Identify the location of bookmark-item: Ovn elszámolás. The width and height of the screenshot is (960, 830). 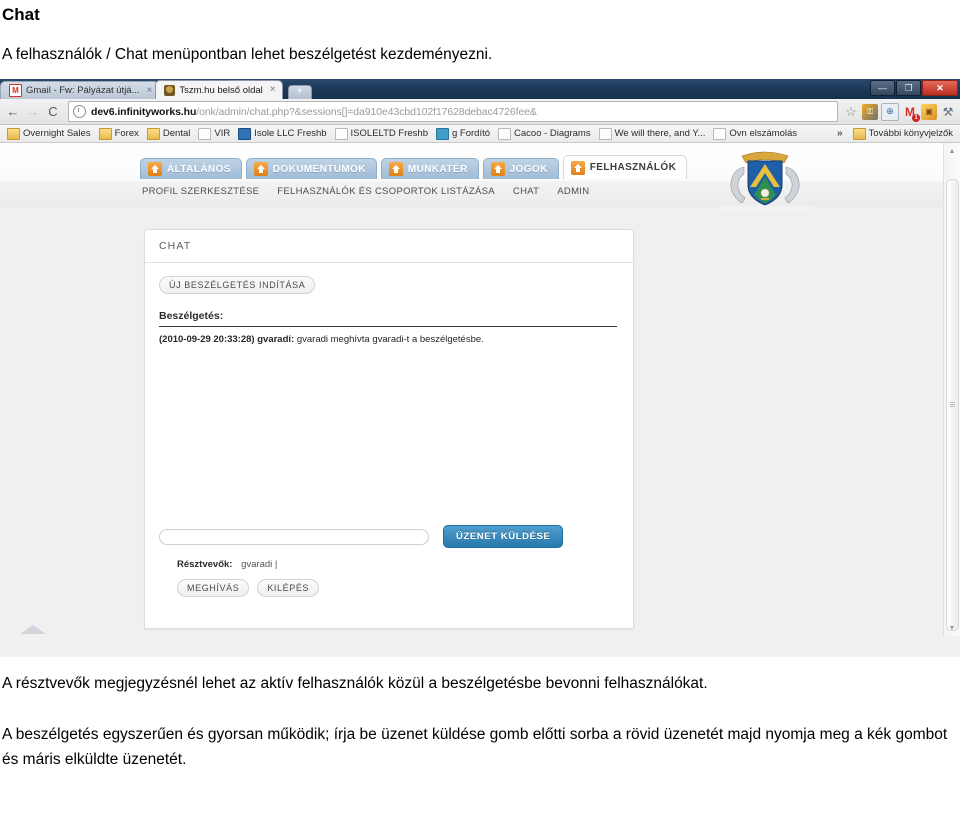
(755, 133).